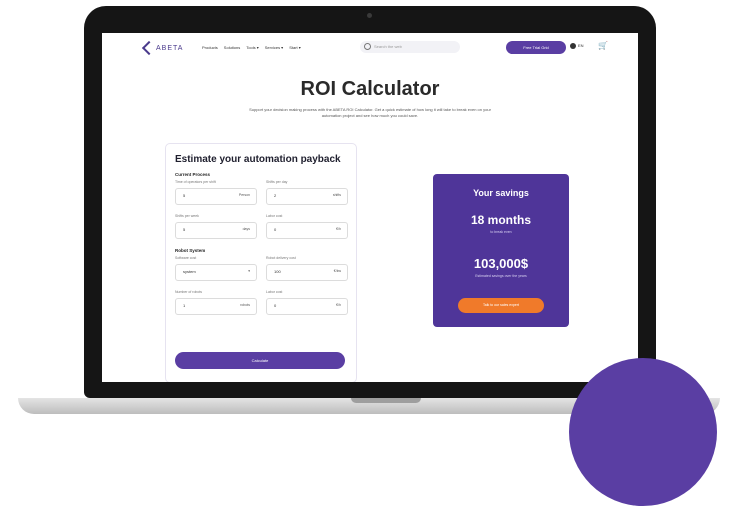  I want to click on section-current-process: Current Process, so click(193, 174).